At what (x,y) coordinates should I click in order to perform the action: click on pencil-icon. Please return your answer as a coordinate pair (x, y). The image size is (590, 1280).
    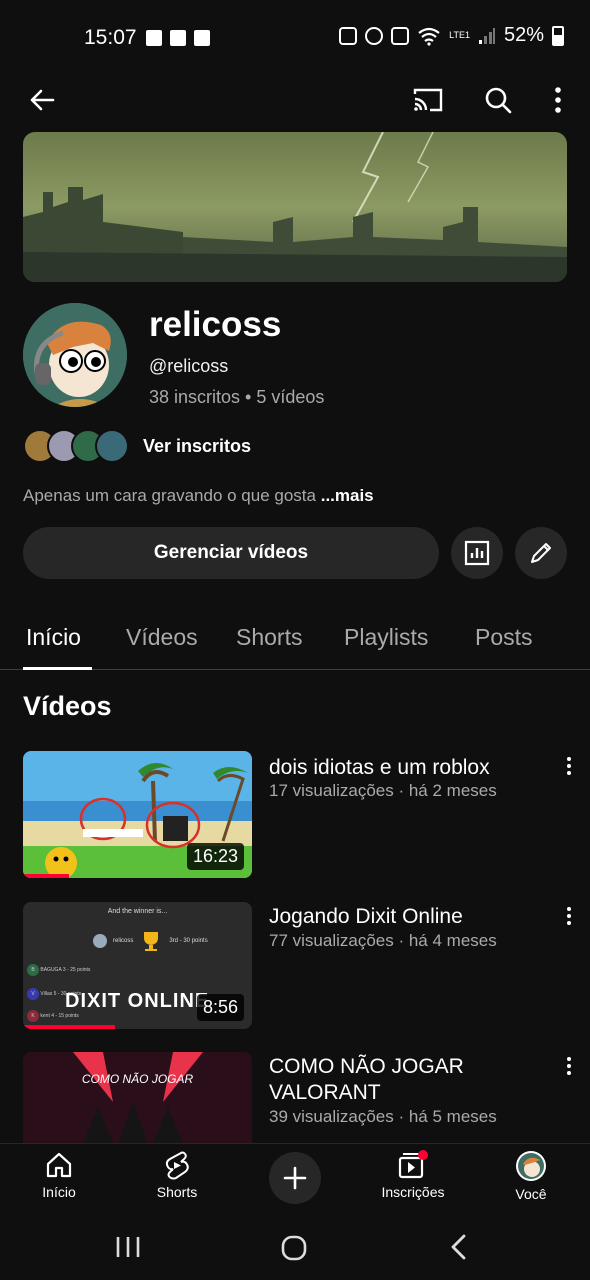
    Looking at the image, I should click on (541, 553).